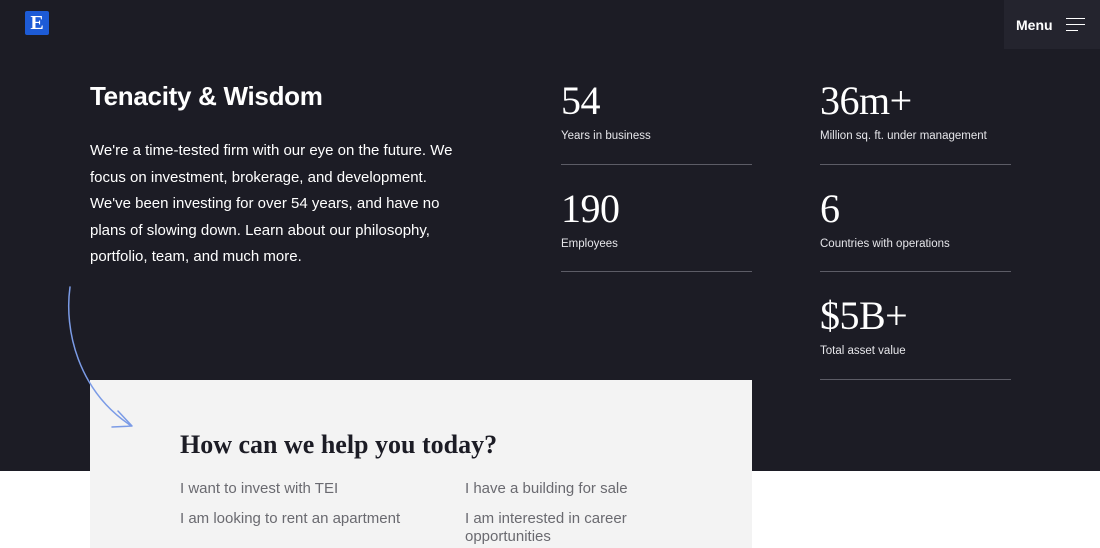 This screenshot has height=548, width=1100. What do you see at coordinates (37, 23) in the screenshot?
I see `logo: E` at bounding box center [37, 23].